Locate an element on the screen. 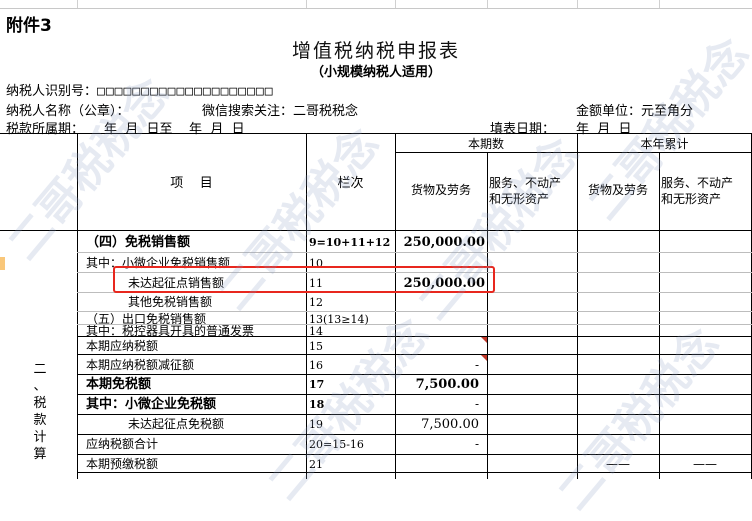  row-line-15: 15 is located at coordinates (316, 346).